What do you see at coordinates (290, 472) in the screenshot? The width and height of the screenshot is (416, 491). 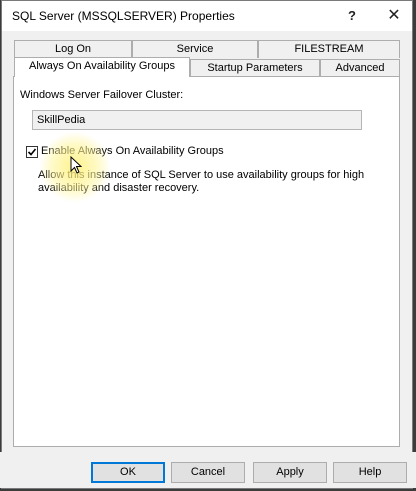 I see `apply-button: Apply` at bounding box center [290, 472].